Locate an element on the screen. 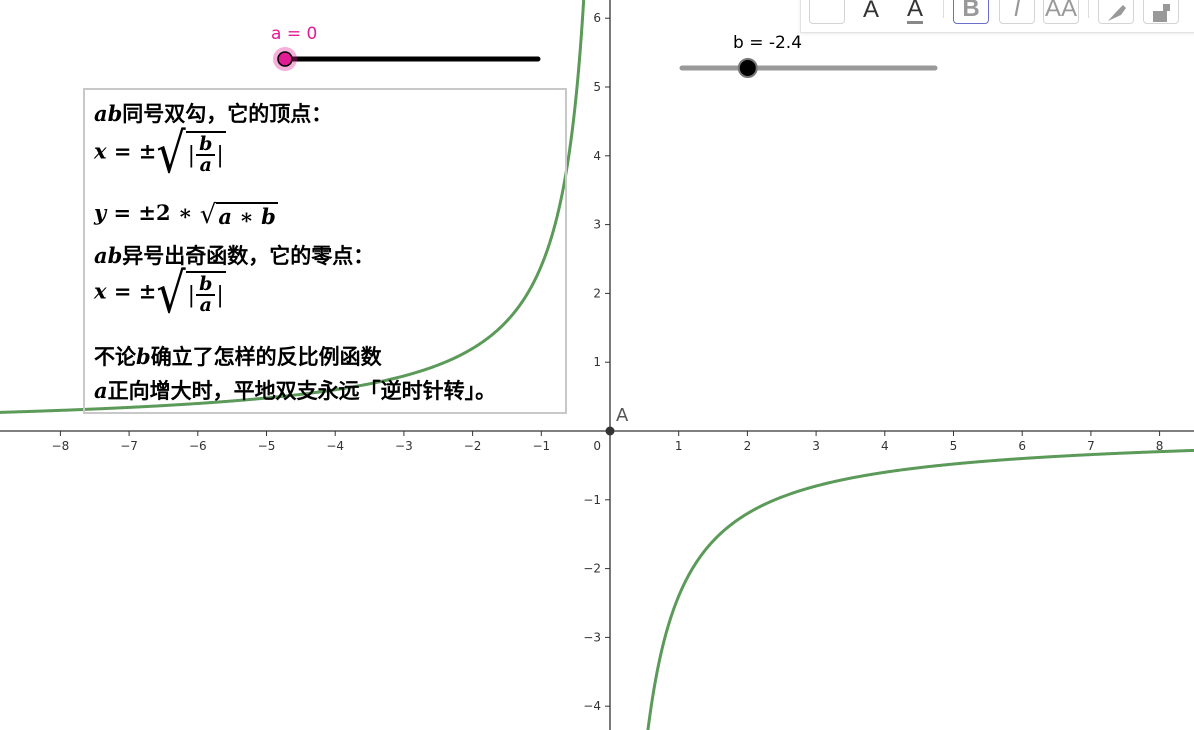 This screenshot has width=1194, height=730. text-line-4: ab异号出奇函数，它的零点： is located at coordinates (234, 255).